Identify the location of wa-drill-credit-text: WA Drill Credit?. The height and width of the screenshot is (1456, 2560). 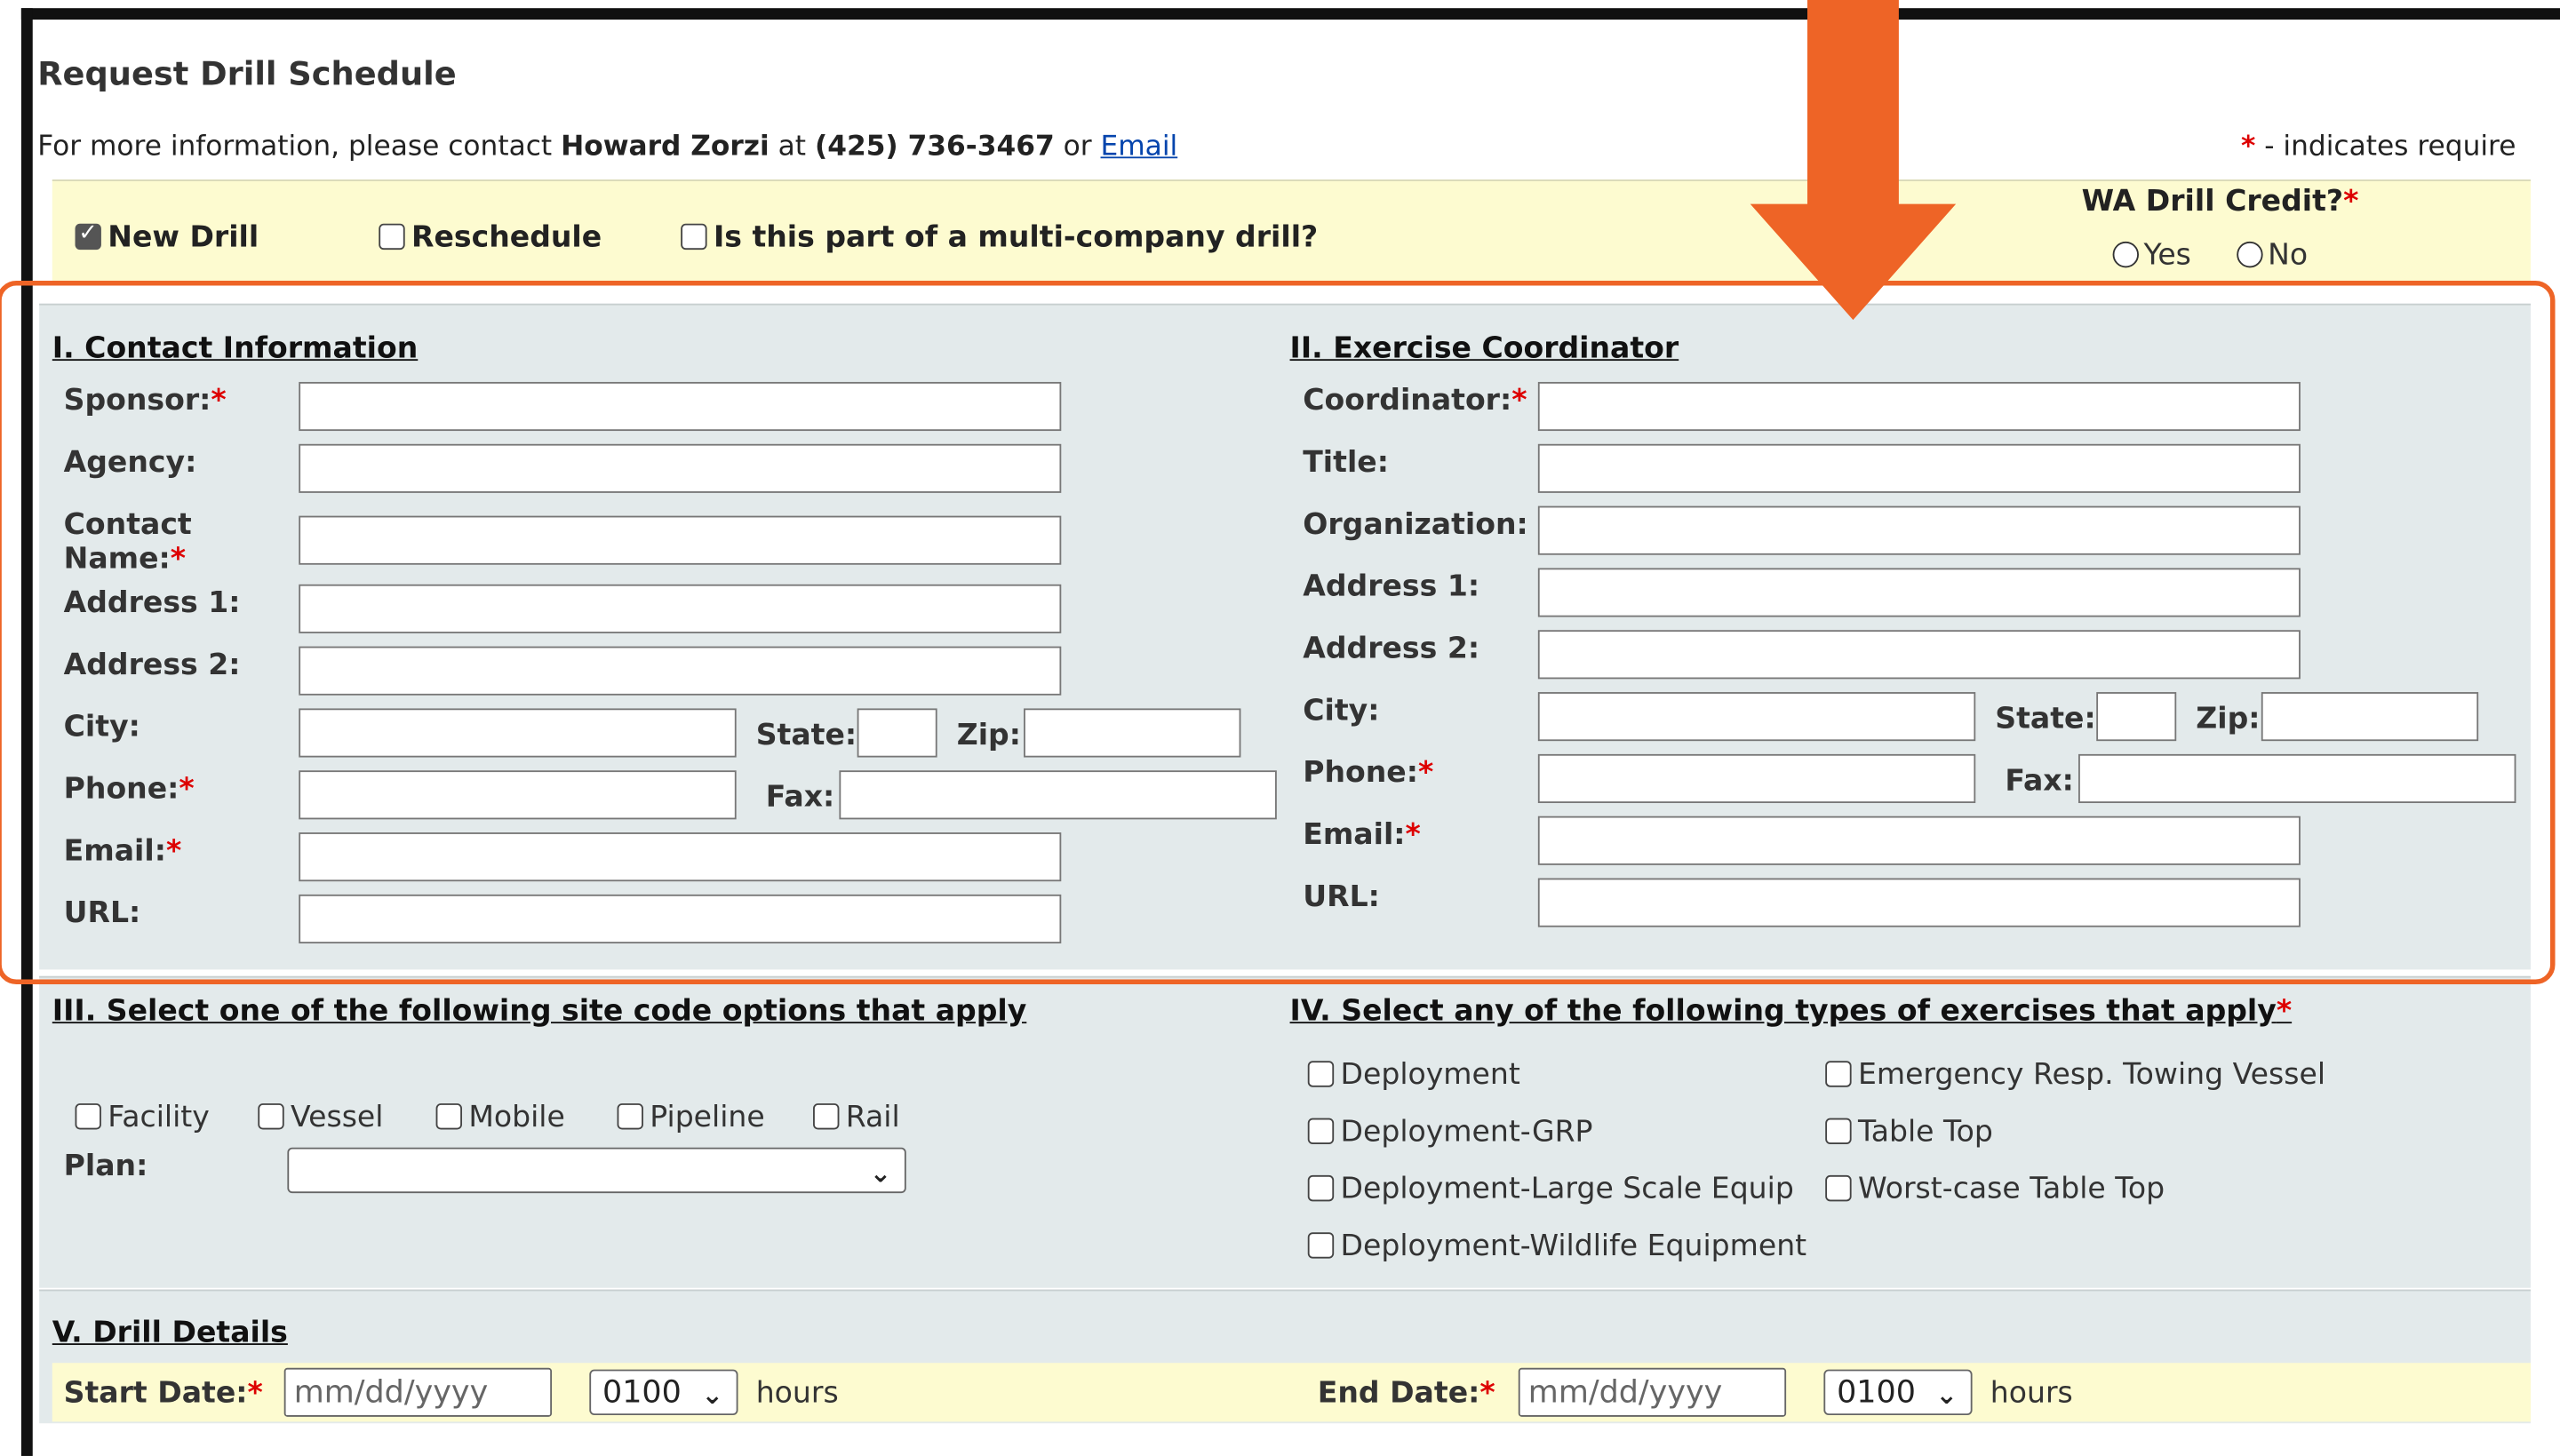
(2212, 201).